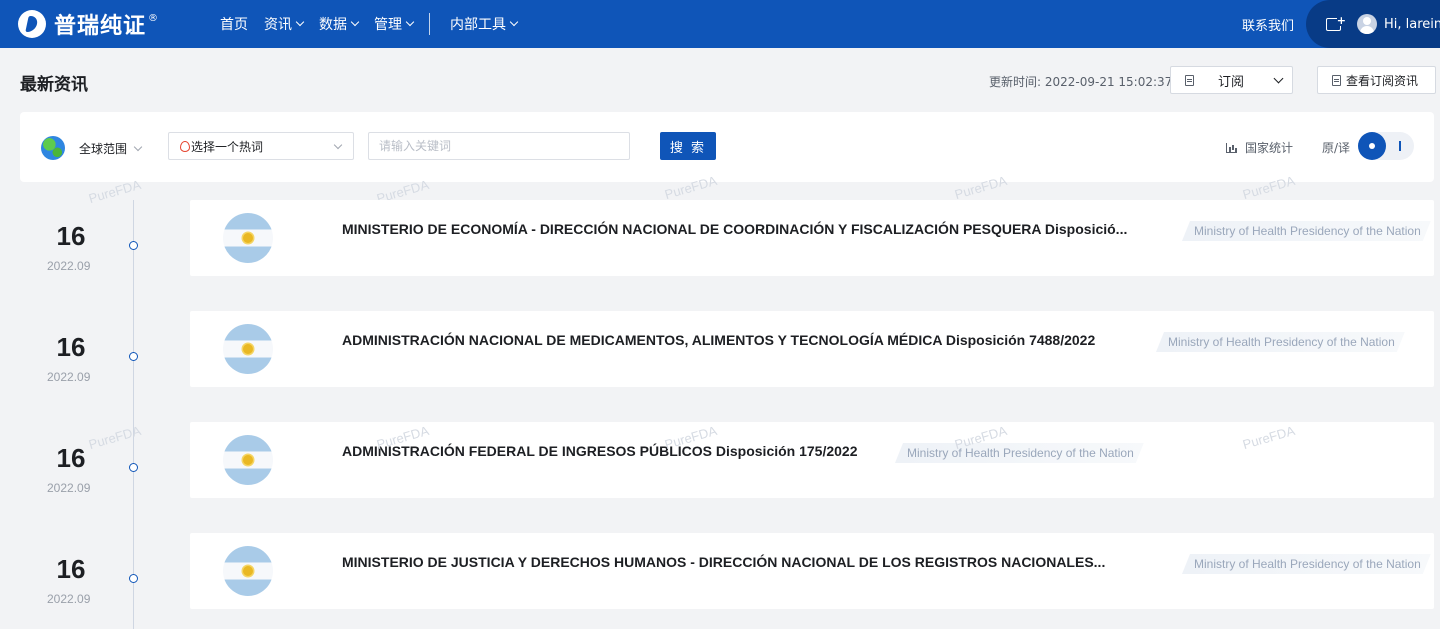 The image size is (1440, 629). I want to click on add-image-icon, so click(1336, 22).